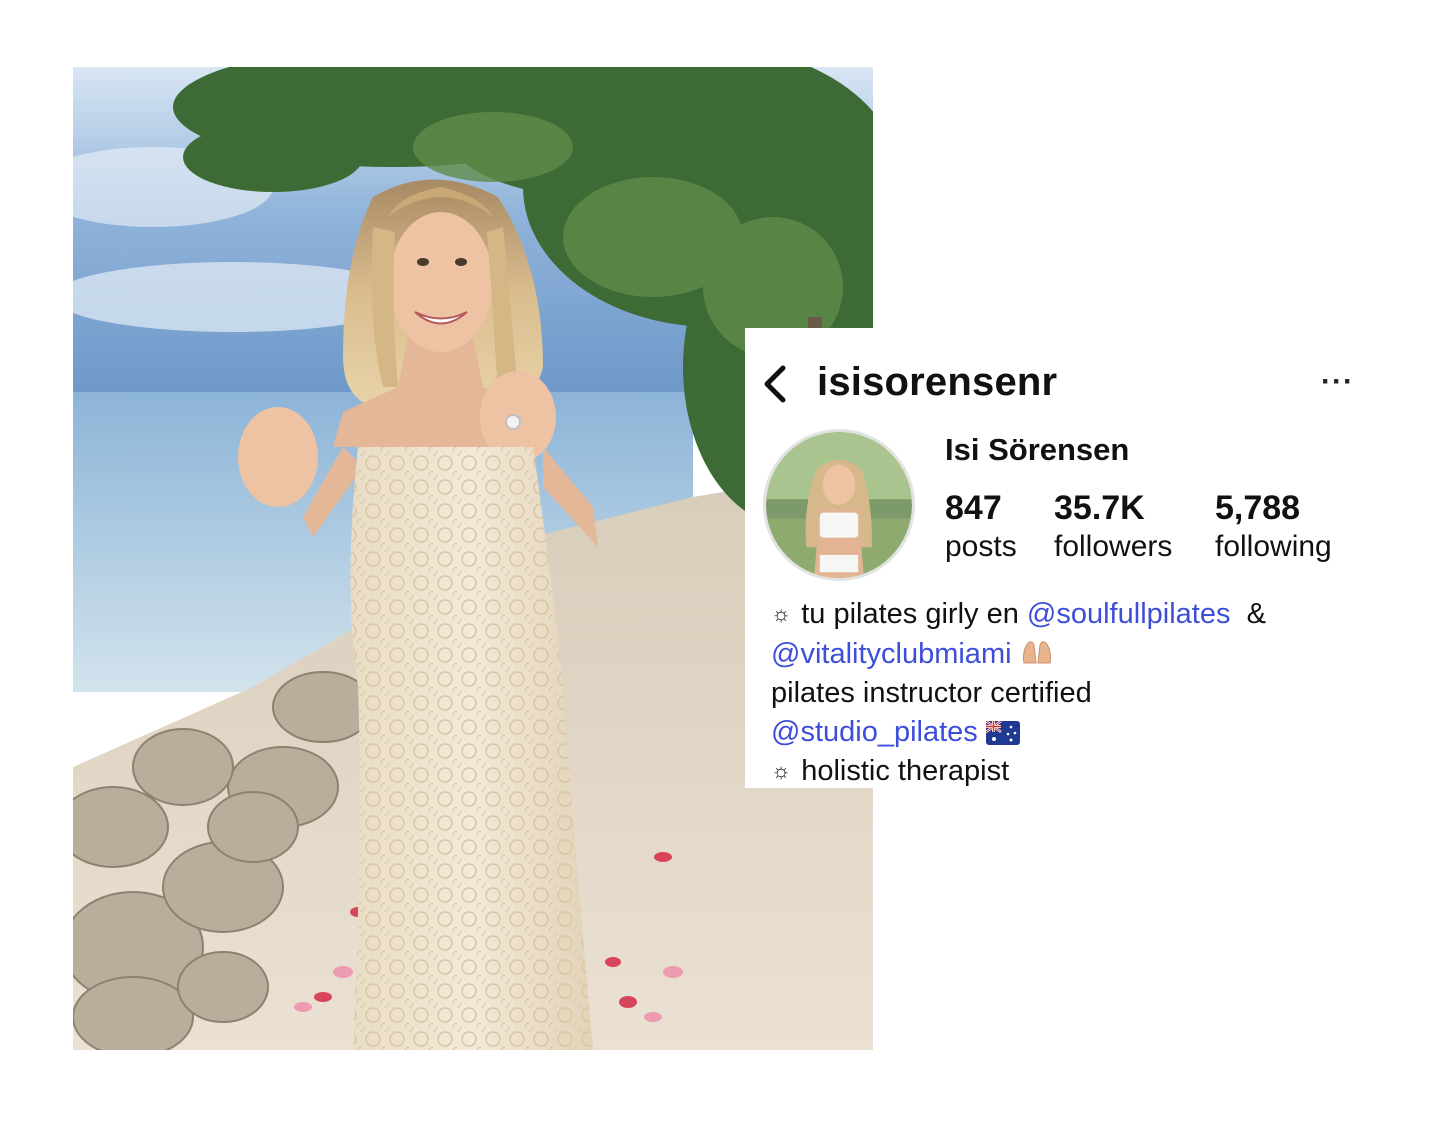  What do you see at coordinates (937, 382) in the screenshot?
I see `profile-username: isisorensenr` at bounding box center [937, 382].